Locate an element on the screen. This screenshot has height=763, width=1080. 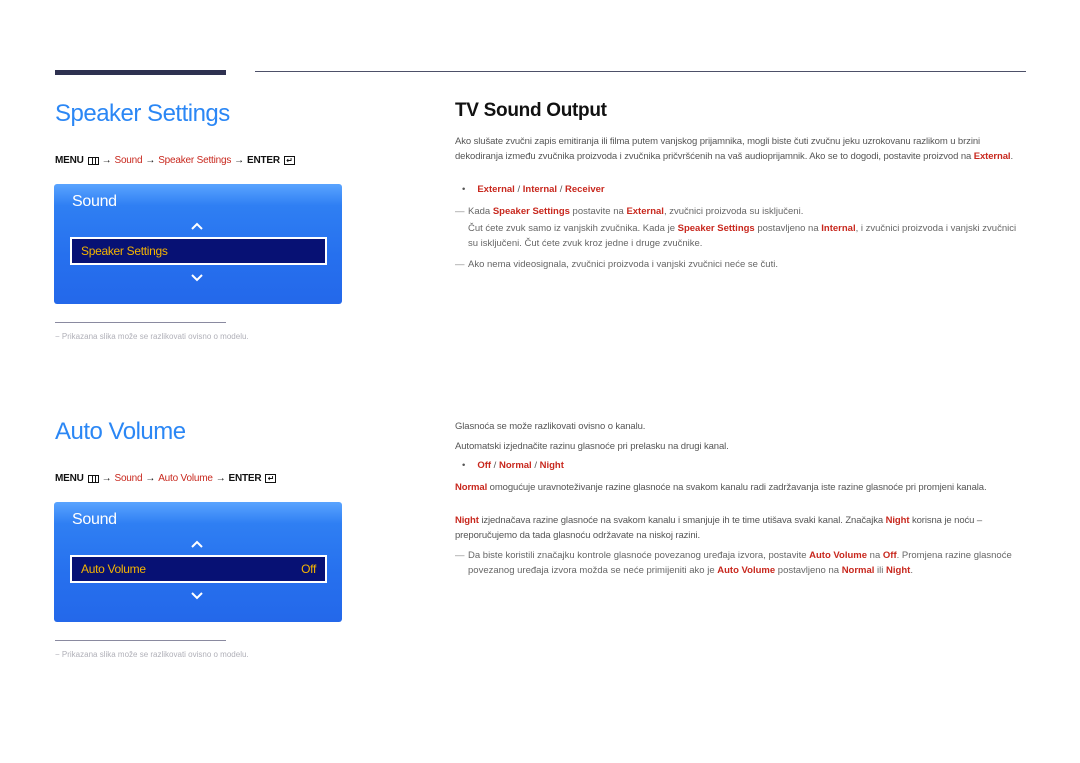
option-external: External is located at coordinates (496, 189).